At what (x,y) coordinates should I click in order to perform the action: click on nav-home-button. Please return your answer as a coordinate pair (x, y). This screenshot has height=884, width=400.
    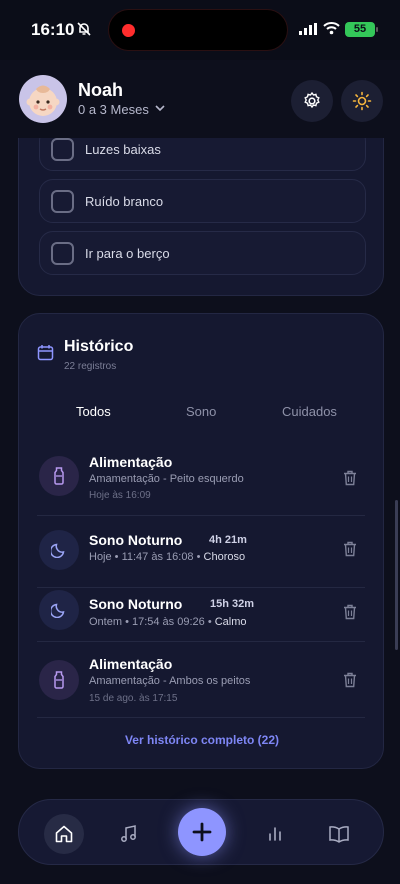
    Looking at the image, I should click on (64, 834).